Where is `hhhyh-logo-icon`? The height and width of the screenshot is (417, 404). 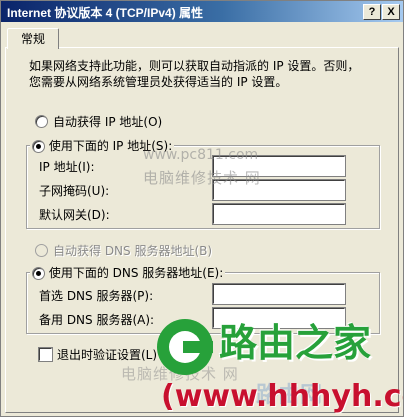
hhhyh-logo-icon is located at coordinates (185, 347).